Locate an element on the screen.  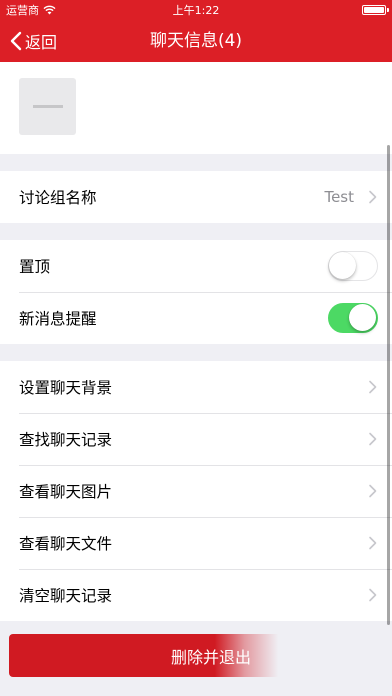
group-name-value: Test is located at coordinates (339, 197).